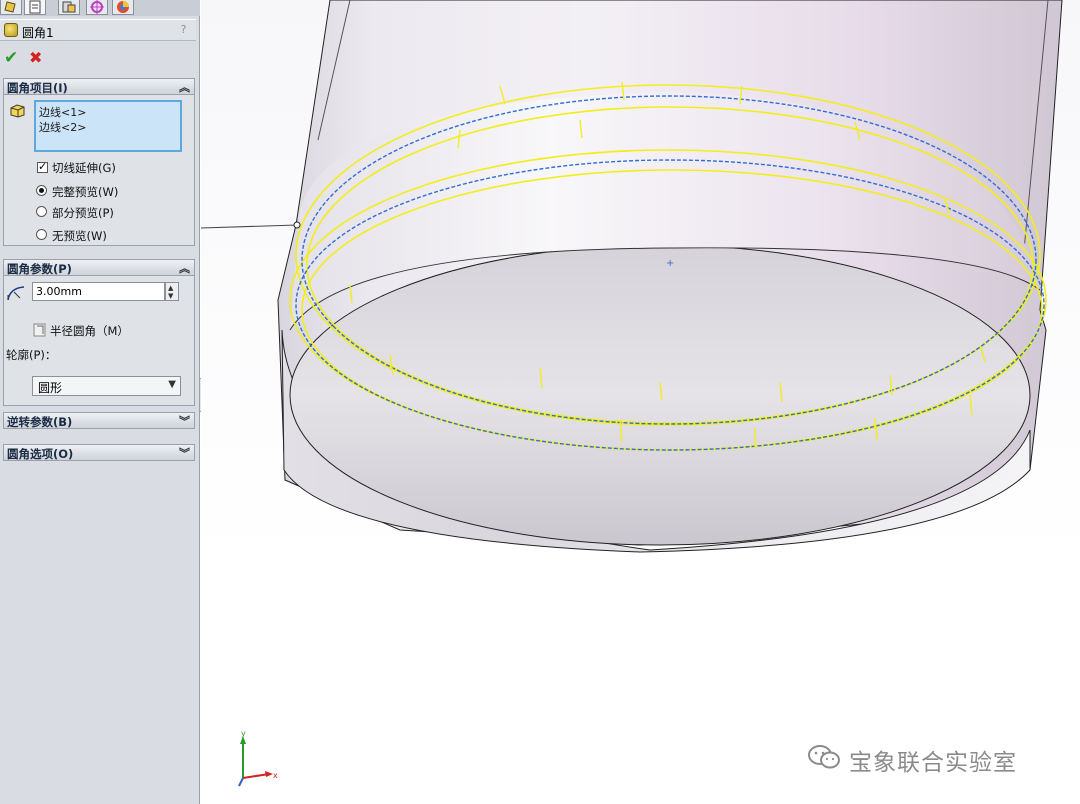 This screenshot has height=804, width=1080. Describe the element at coordinates (824, 757) in the screenshot. I see `wechat-icon` at that location.